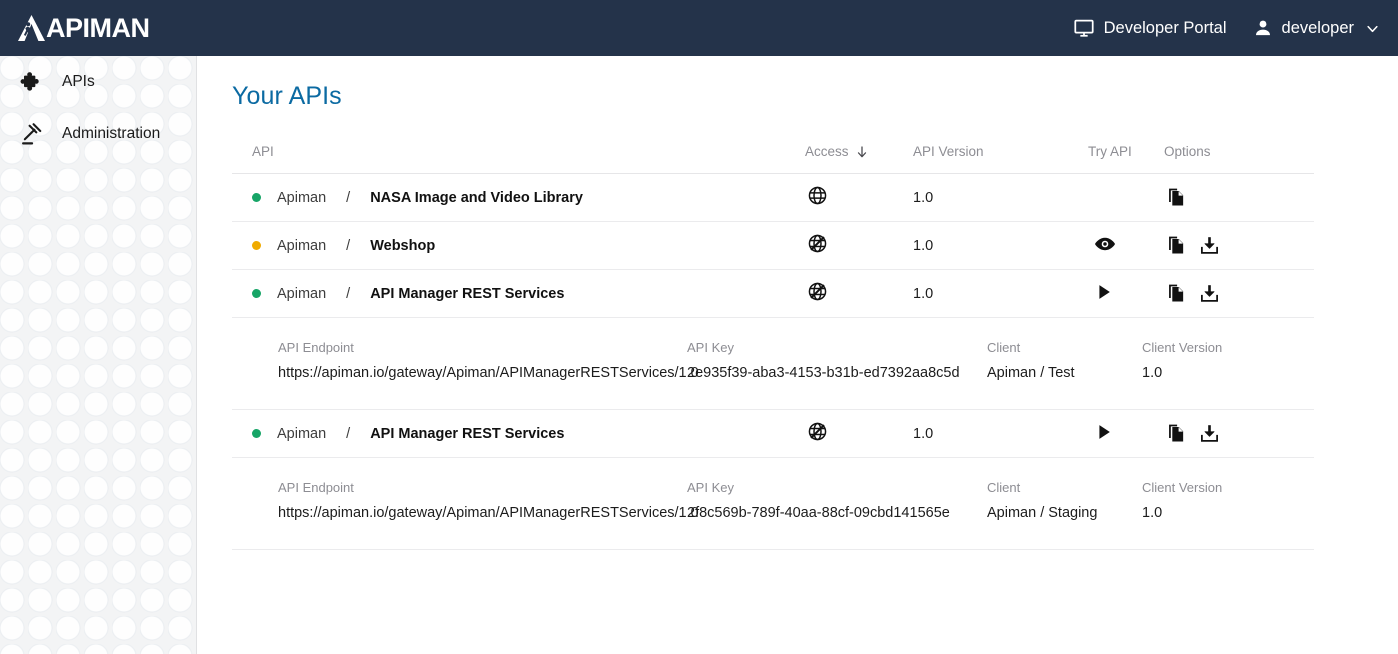 This screenshot has width=1398, height=654. What do you see at coordinates (1064, 360) in the screenshot?
I see `detail-client: Client Apiman / Test` at bounding box center [1064, 360].